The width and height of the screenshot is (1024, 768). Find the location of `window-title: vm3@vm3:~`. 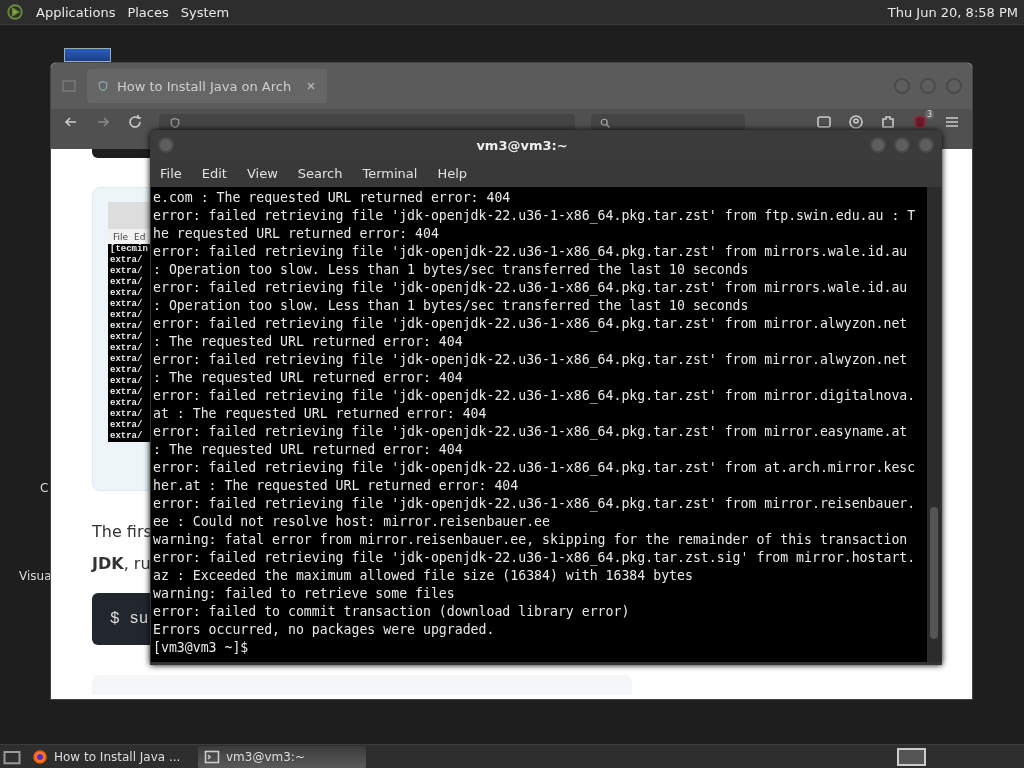

window-title: vm3@vm3:~ is located at coordinates (522, 145).